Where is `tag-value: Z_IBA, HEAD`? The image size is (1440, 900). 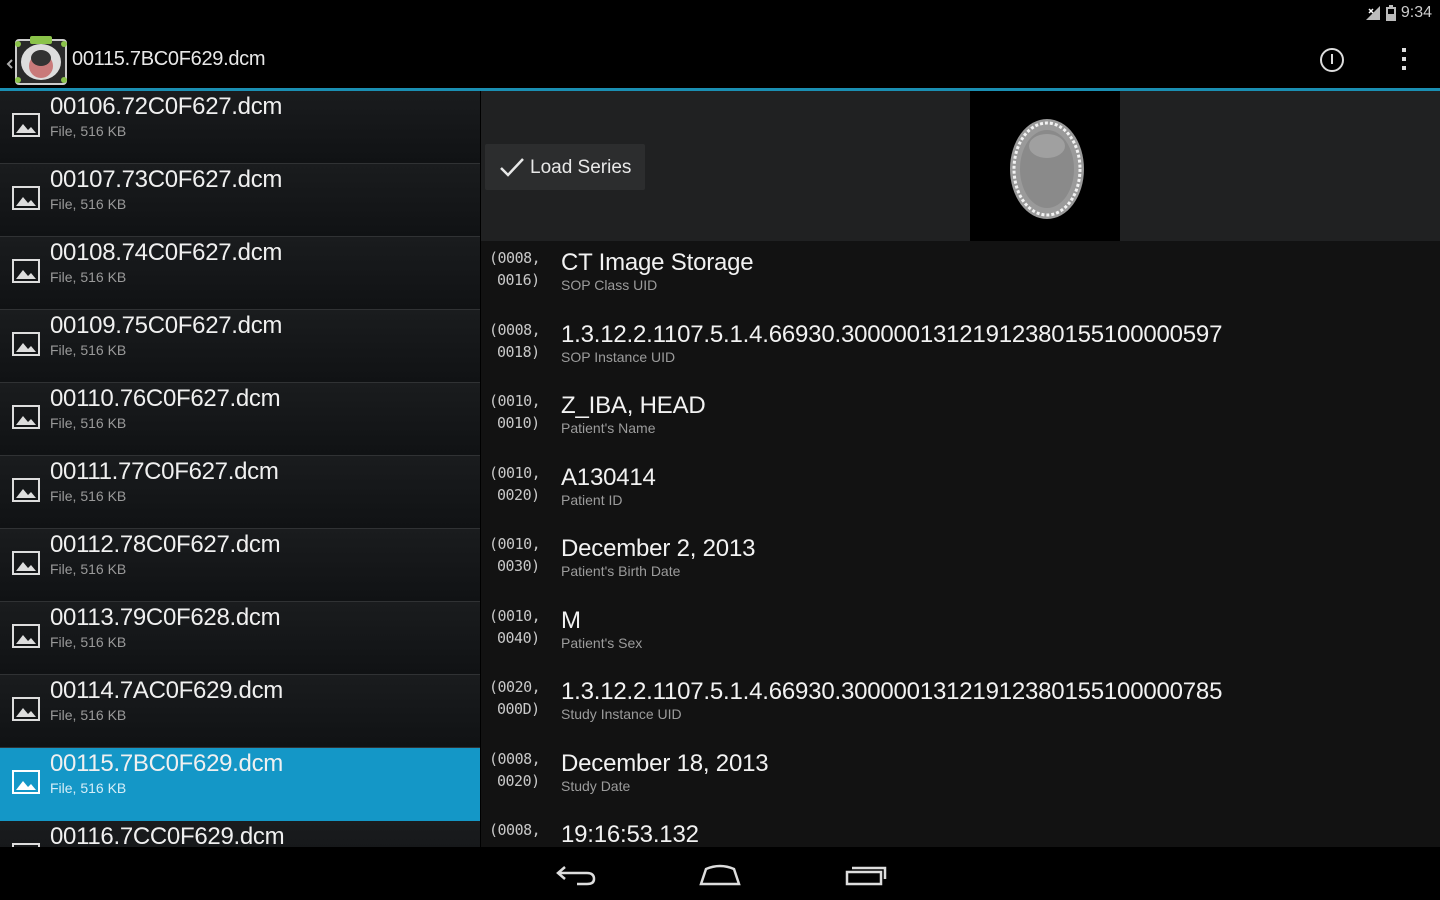 tag-value: Z_IBA, HEAD is located at coordinates (633, 405).